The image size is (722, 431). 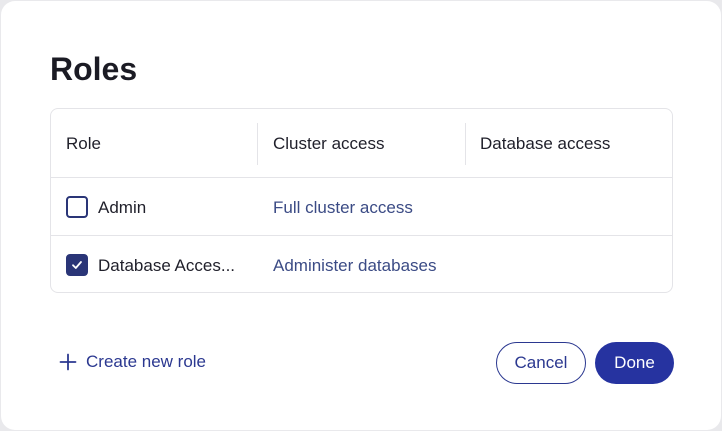 I want to click on cluster-access-value: Full cluster access, so click(x=343, y=207).